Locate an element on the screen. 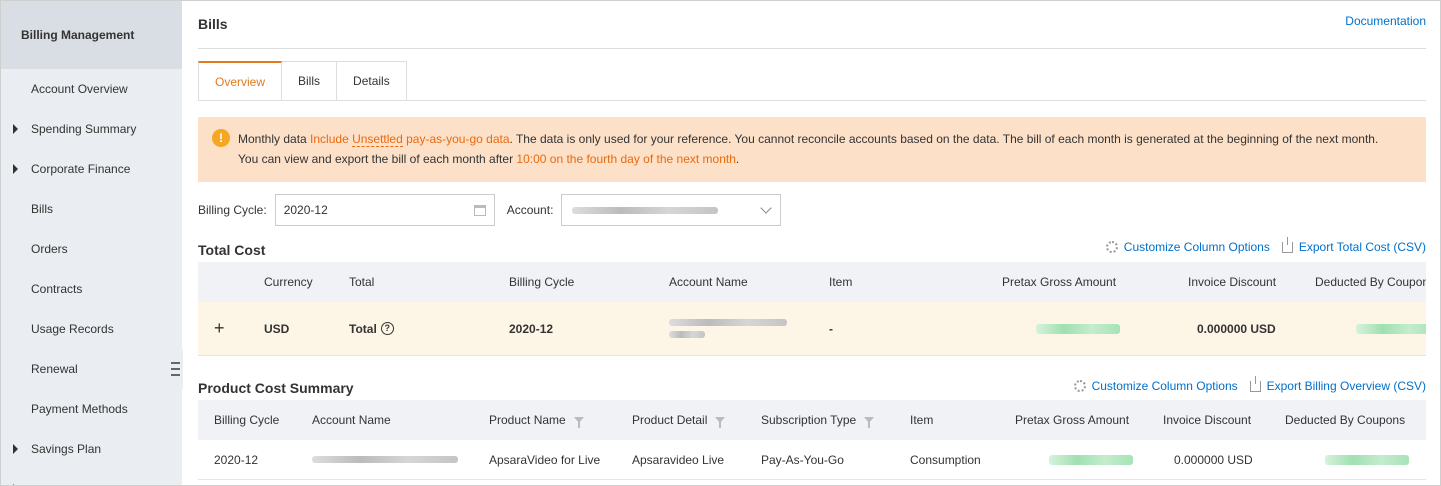 Image resolution: width=1441 pixels, height=486 pixels. sidebar-item-usage-records: Usage Records is located at coordinates (91, 329).